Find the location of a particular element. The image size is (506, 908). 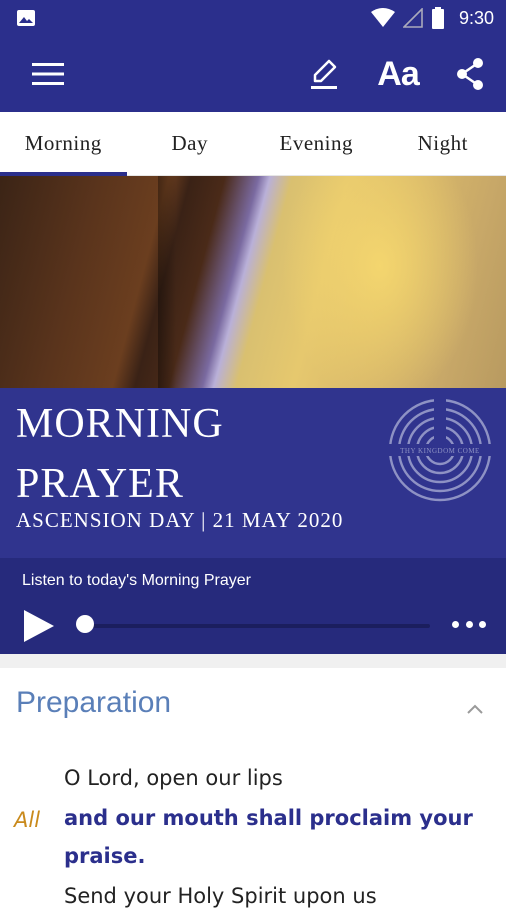

more-options-button is located at coordinates (469, 624).